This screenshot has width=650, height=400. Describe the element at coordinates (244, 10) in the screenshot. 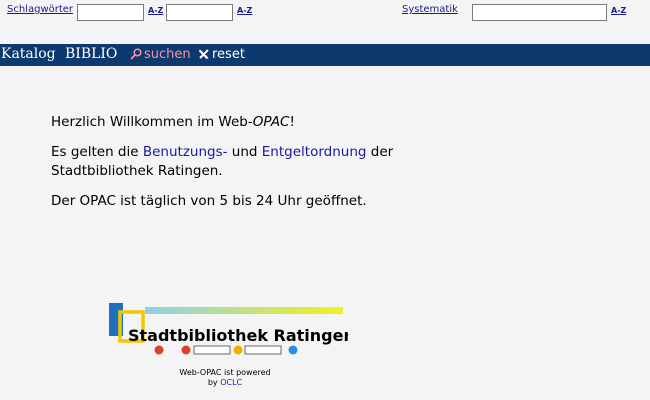

I see `az-link-2: A-Z` at that location.